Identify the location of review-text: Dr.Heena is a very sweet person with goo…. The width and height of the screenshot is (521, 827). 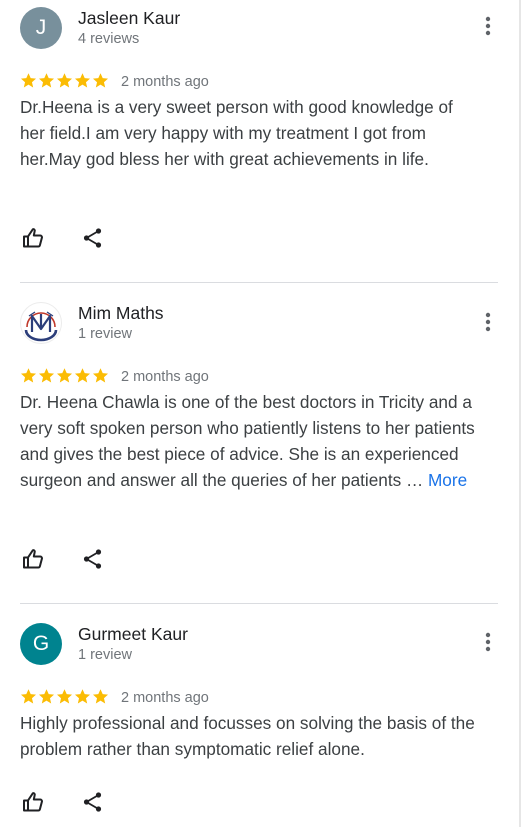
(236, 133).